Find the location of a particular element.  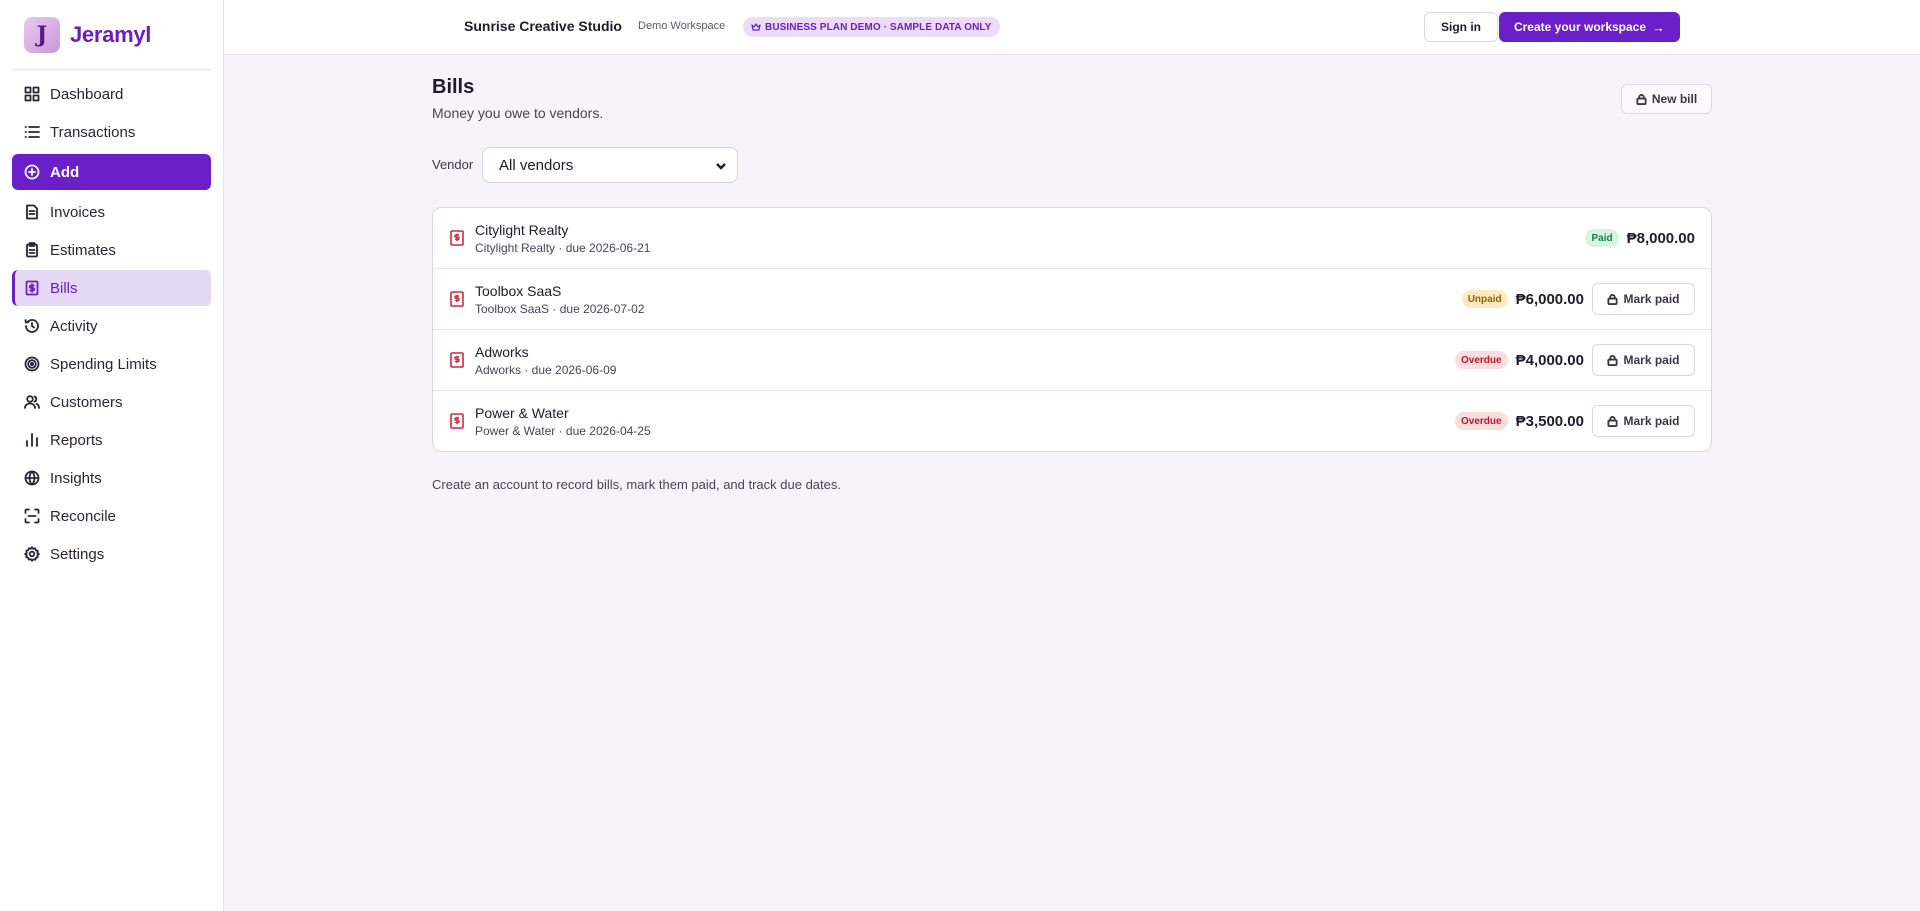

sidebar-item-label: Reconcile is located at coordinates (83, 516).